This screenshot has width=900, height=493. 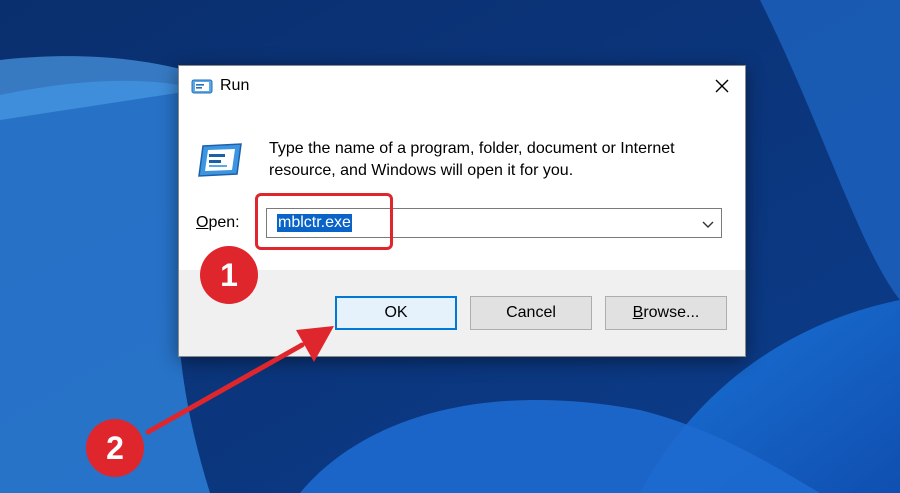 What do you see at coordinates (115, 448) in the screenshot?
I see `step-2-badge: 2` at bounding box center [115, 448].